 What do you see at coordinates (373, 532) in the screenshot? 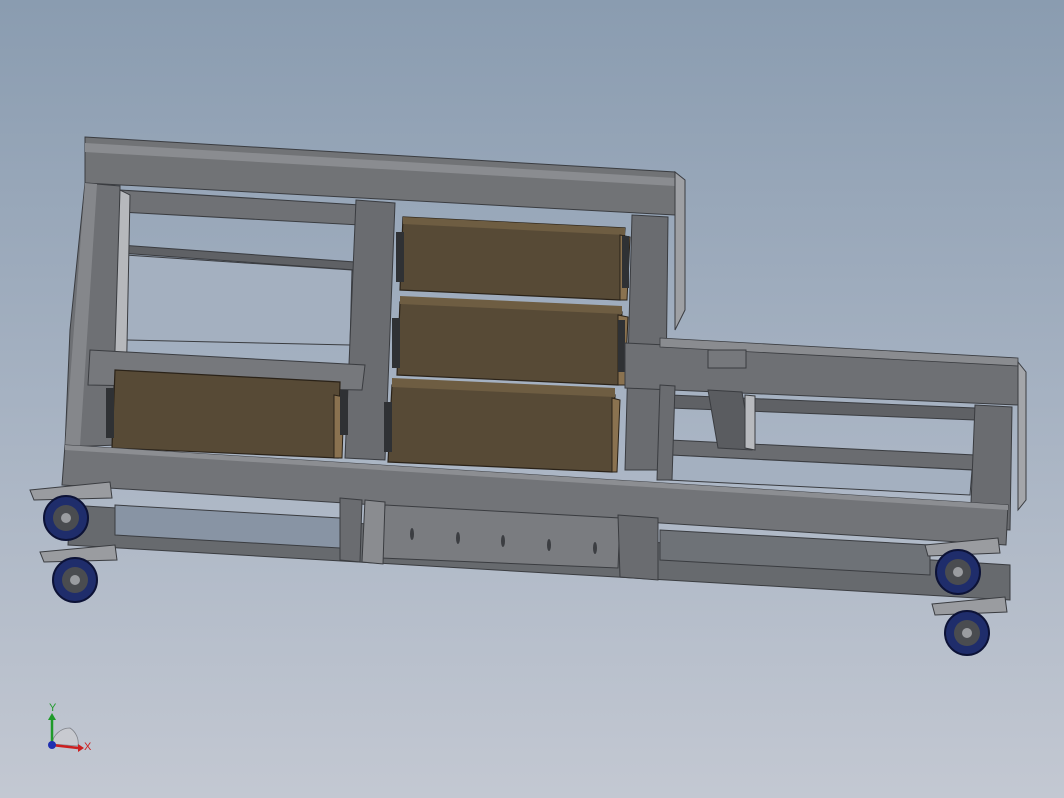
I see `base-center-post-right` at bounding box center [373, 532].